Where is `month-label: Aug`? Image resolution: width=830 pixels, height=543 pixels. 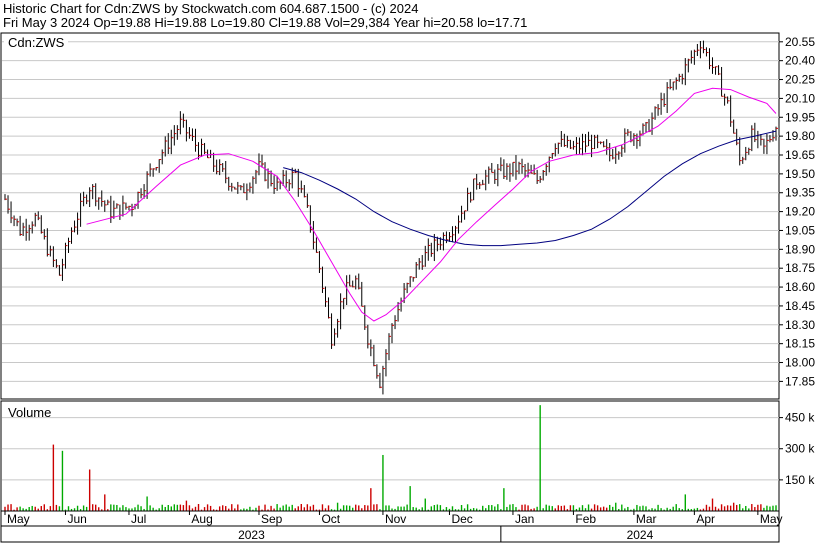
month-label: Aug is located at coordinates (201, 519).